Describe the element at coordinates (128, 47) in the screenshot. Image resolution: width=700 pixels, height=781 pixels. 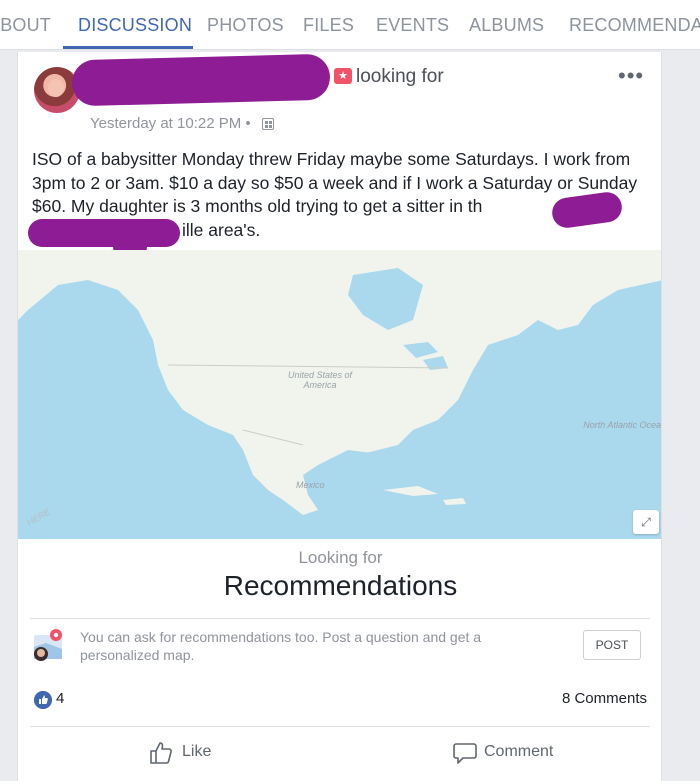
I see `active-tab-indicator` at that location.